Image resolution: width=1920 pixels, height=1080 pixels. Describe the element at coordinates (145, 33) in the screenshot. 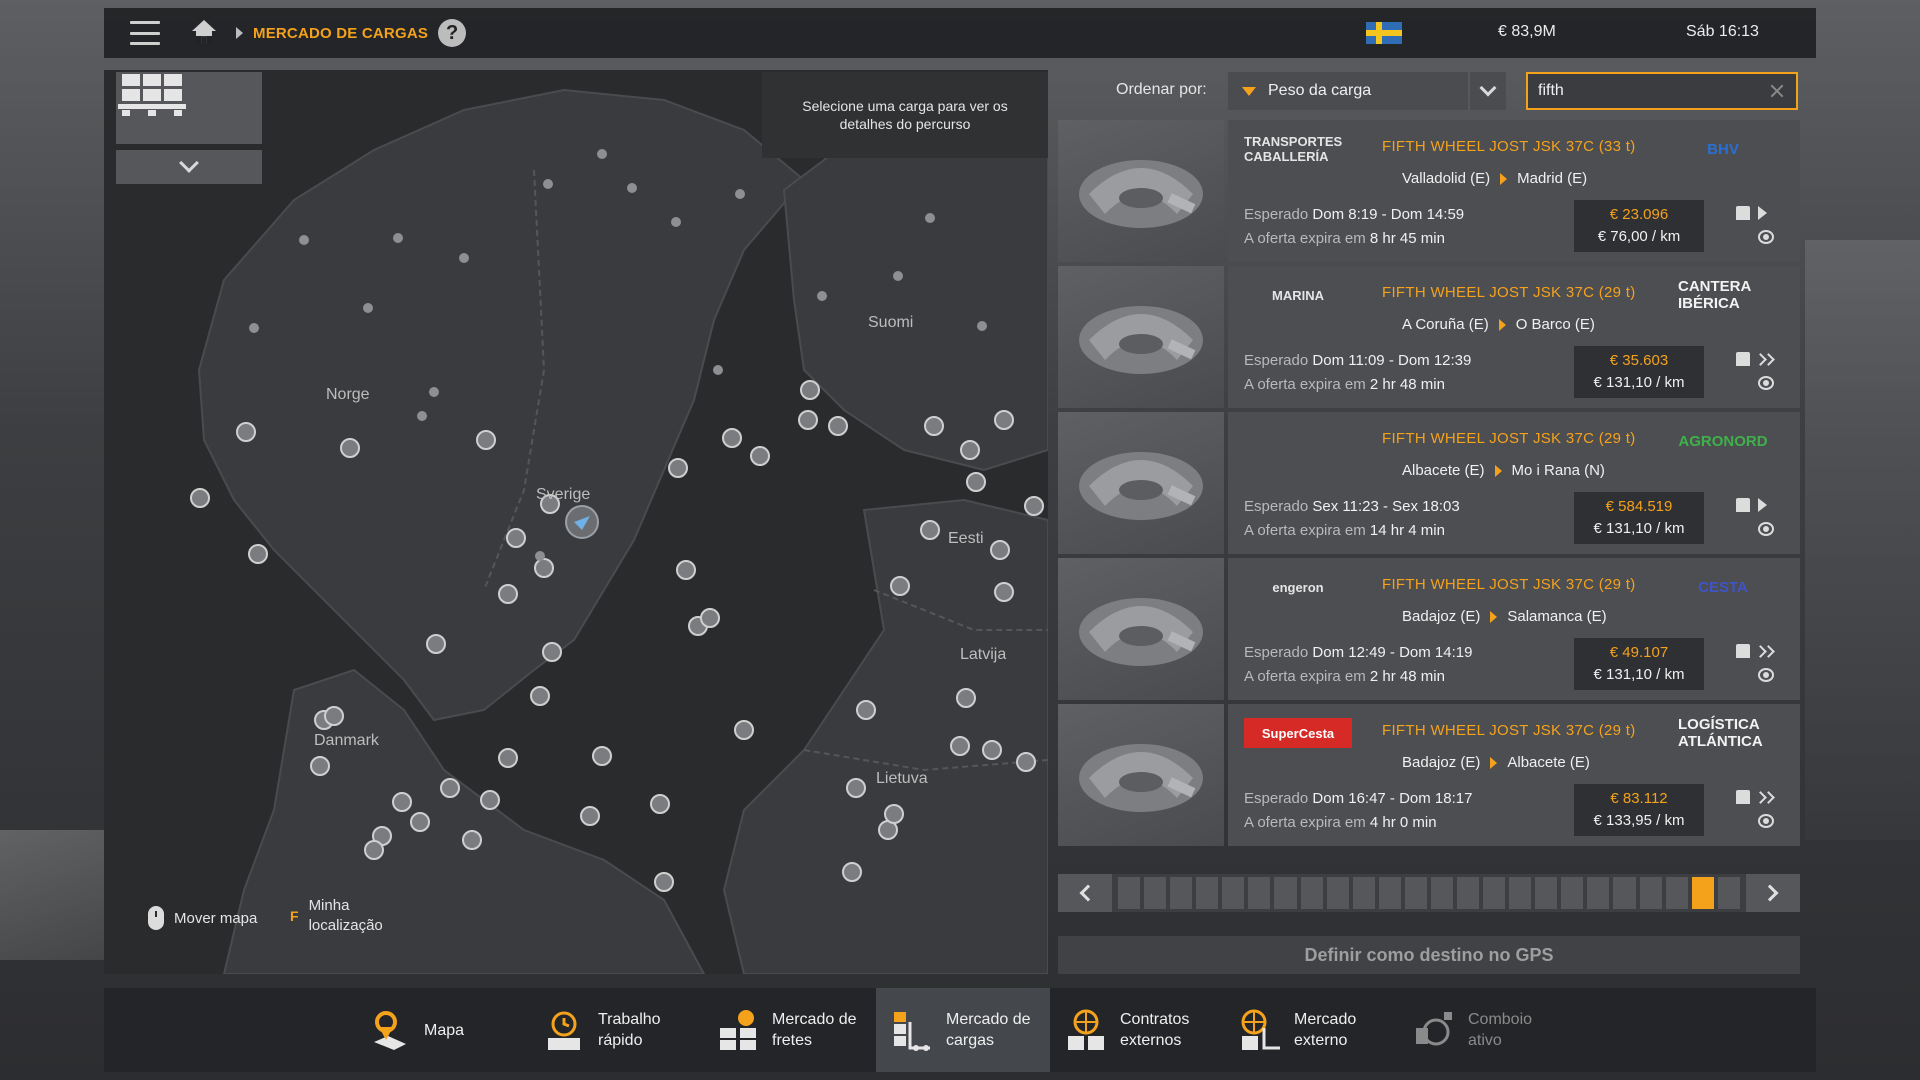

I see `menu-icon` at that location.